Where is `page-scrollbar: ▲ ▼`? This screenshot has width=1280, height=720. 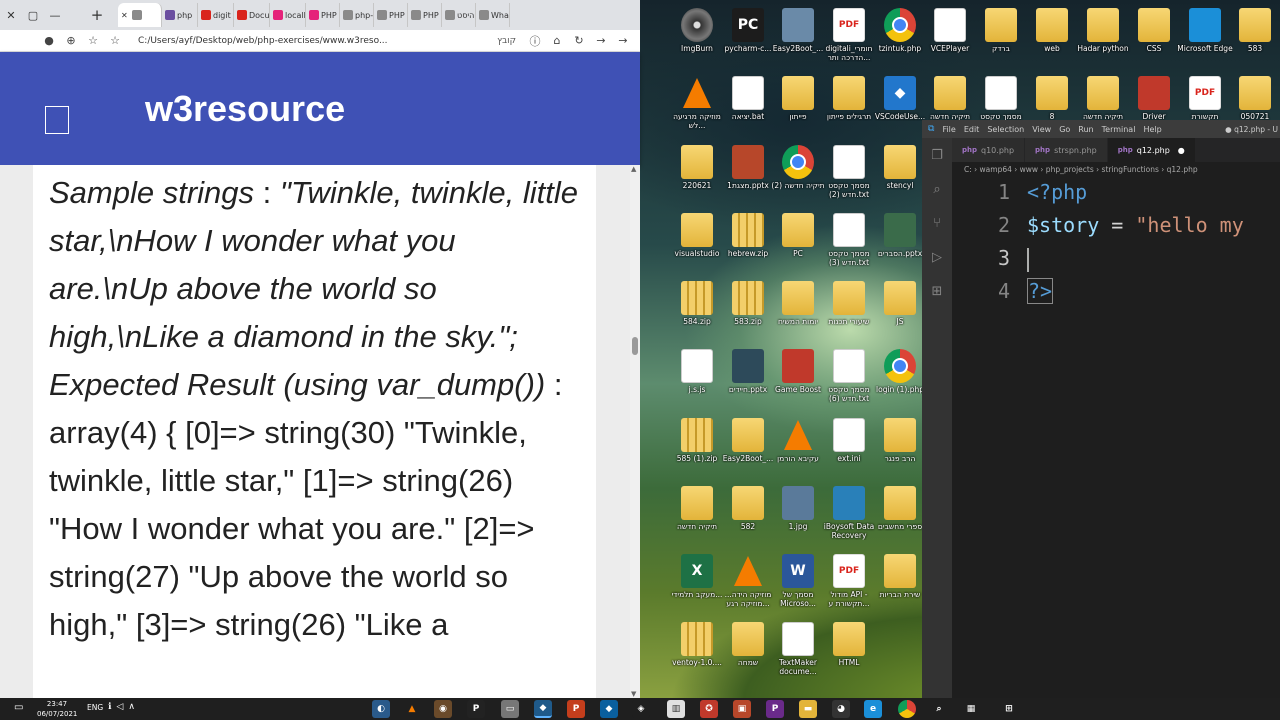 page-scrollbar: ▲ ▼ is located at coordinates (635, 431).